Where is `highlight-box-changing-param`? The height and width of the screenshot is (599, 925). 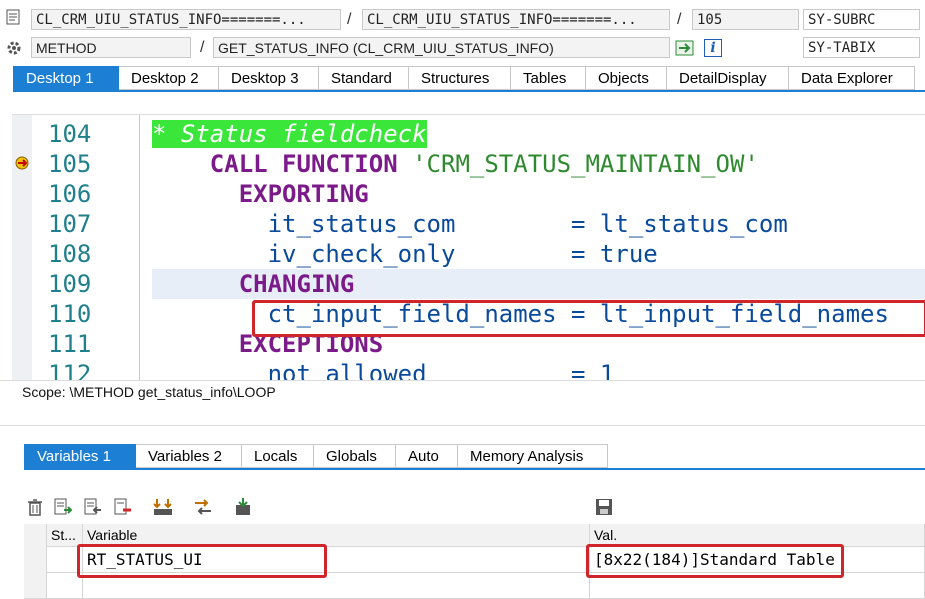
highlight-box-changing-param is located at coordinates (588, 318).